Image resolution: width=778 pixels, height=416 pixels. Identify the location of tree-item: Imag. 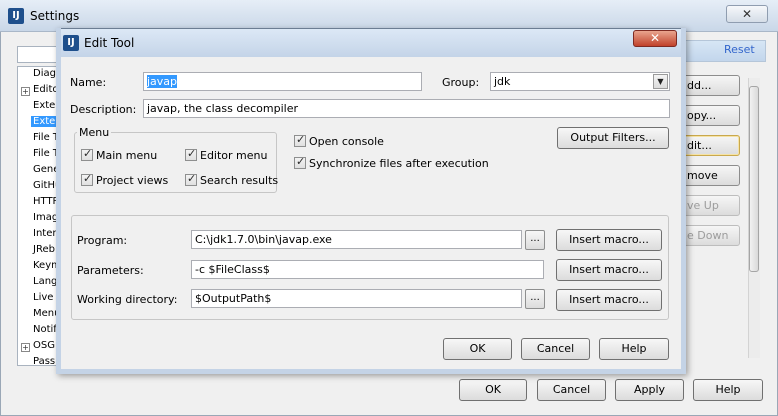
(44, 217).